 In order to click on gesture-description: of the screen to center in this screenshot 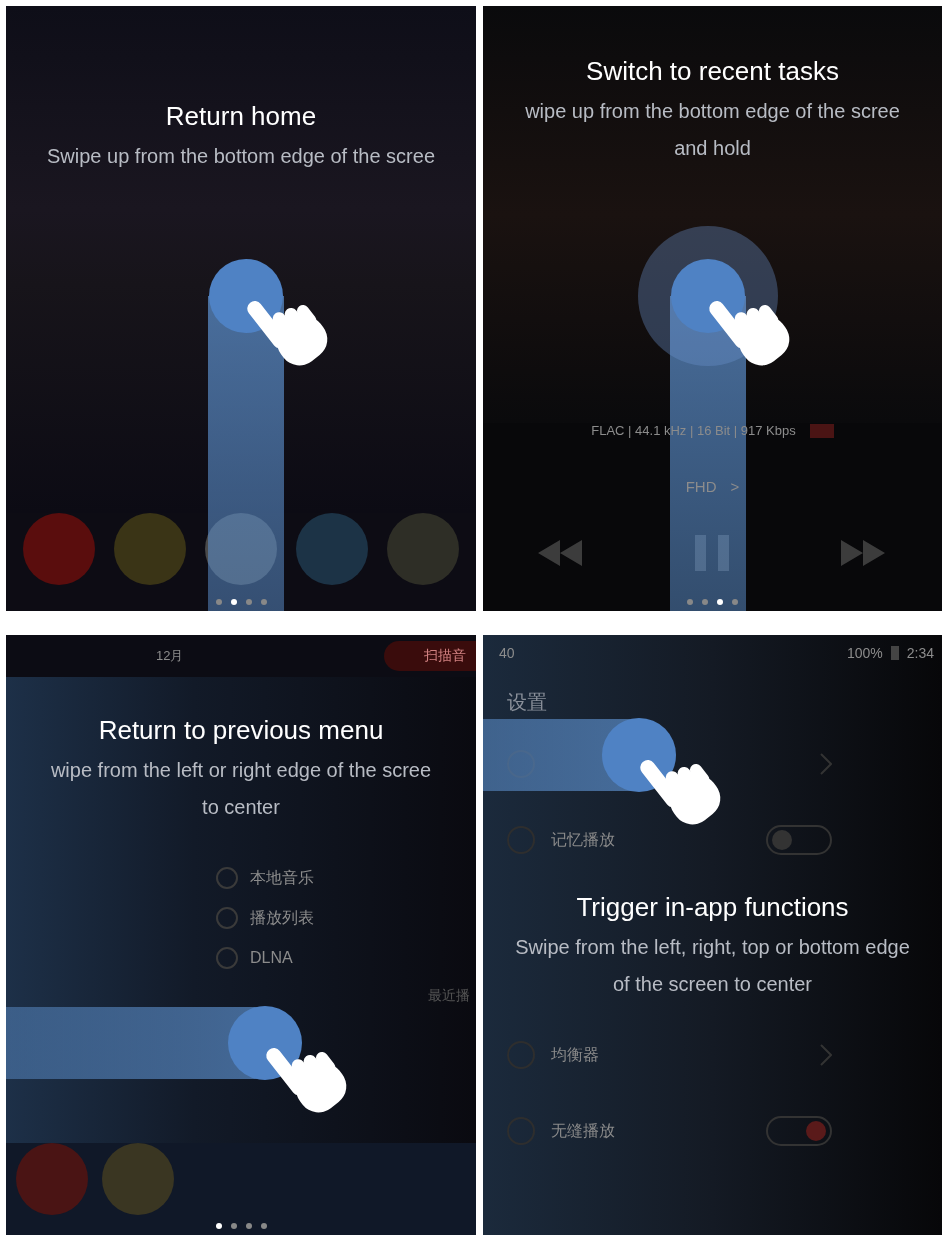, I will do `click(712, 984)`.